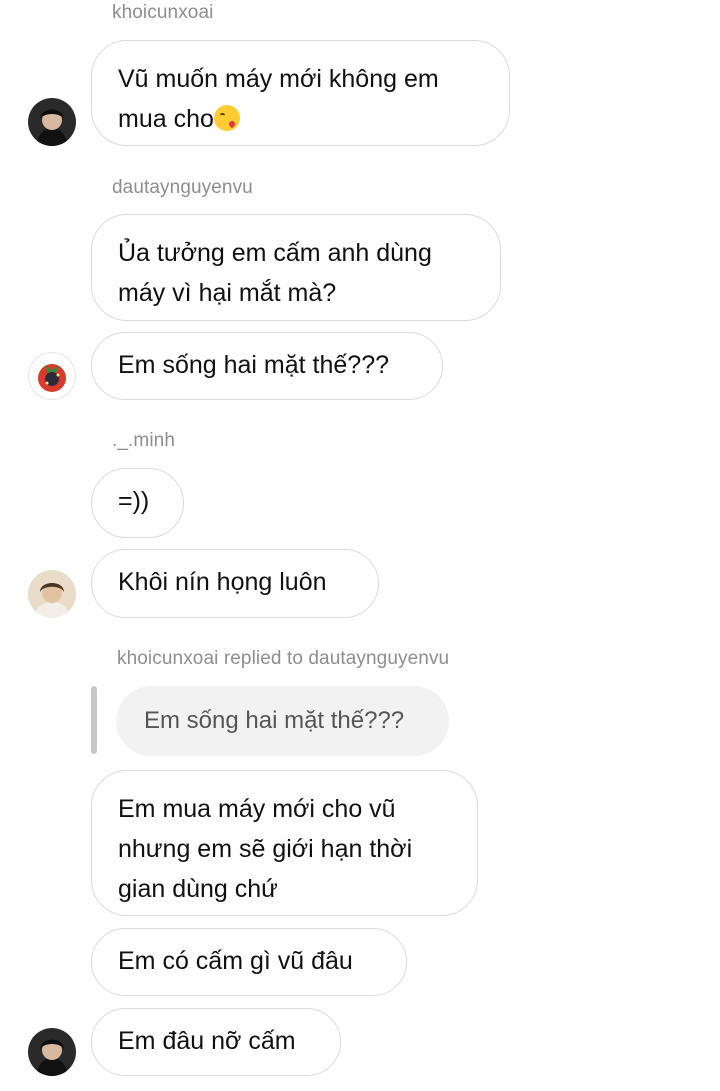 The image size is (720, 1091). I want to click on sender-name: dautaynguyenvu, so click(182, 187).